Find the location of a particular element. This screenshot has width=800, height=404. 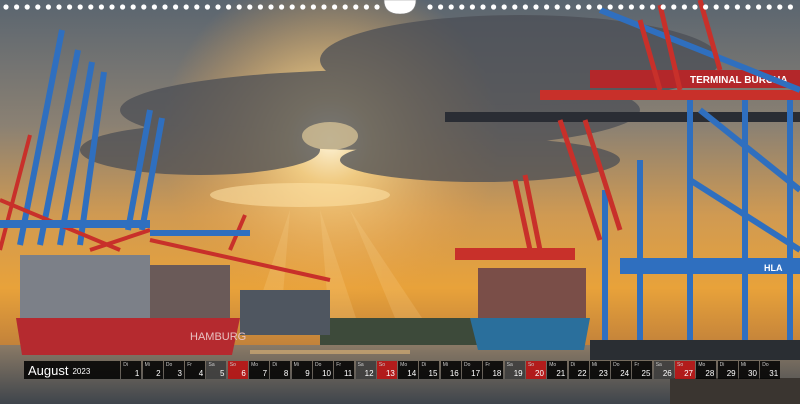

day-number: 10 is located at coordinates (326, 373).